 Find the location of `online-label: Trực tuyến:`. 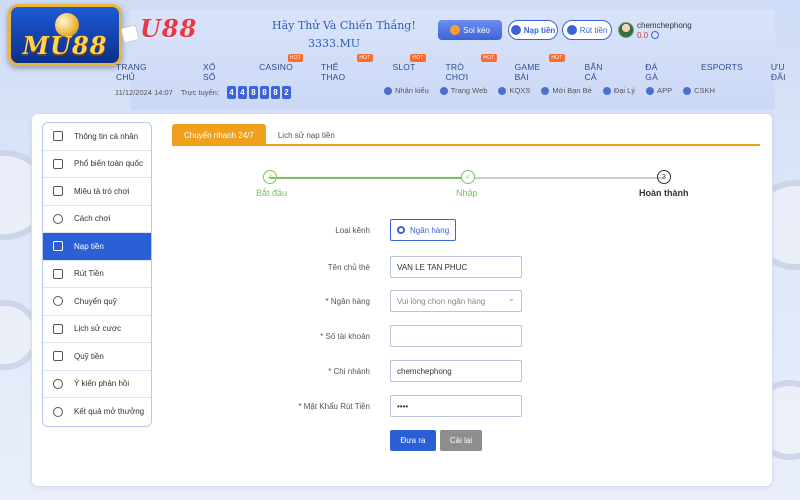

online-label: Trực tuyến: is located at coordinates (199, 92).